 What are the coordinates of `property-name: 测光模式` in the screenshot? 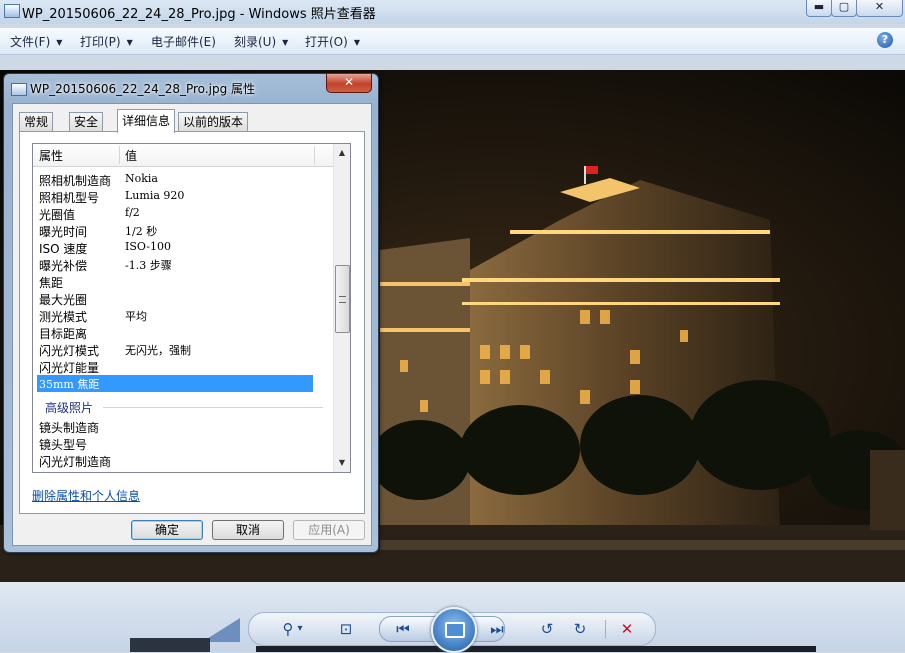 It's located at (63, 317).